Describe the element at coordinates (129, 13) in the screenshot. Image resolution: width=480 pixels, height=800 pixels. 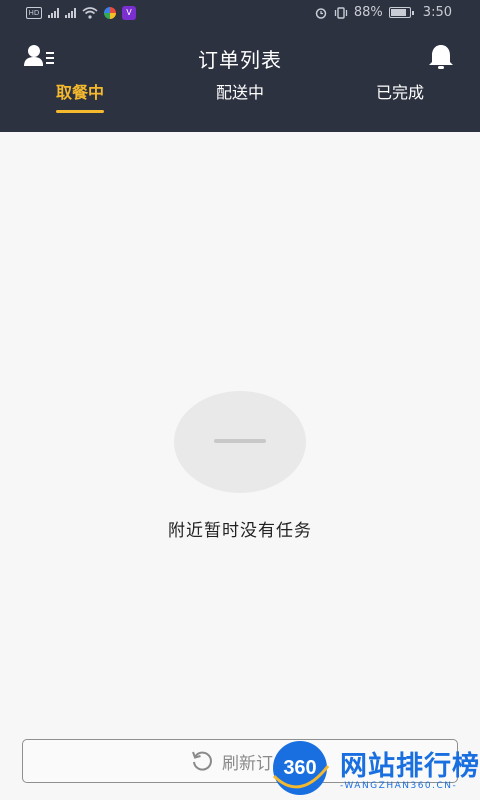
I see `app-notification-icon: V` at that location.